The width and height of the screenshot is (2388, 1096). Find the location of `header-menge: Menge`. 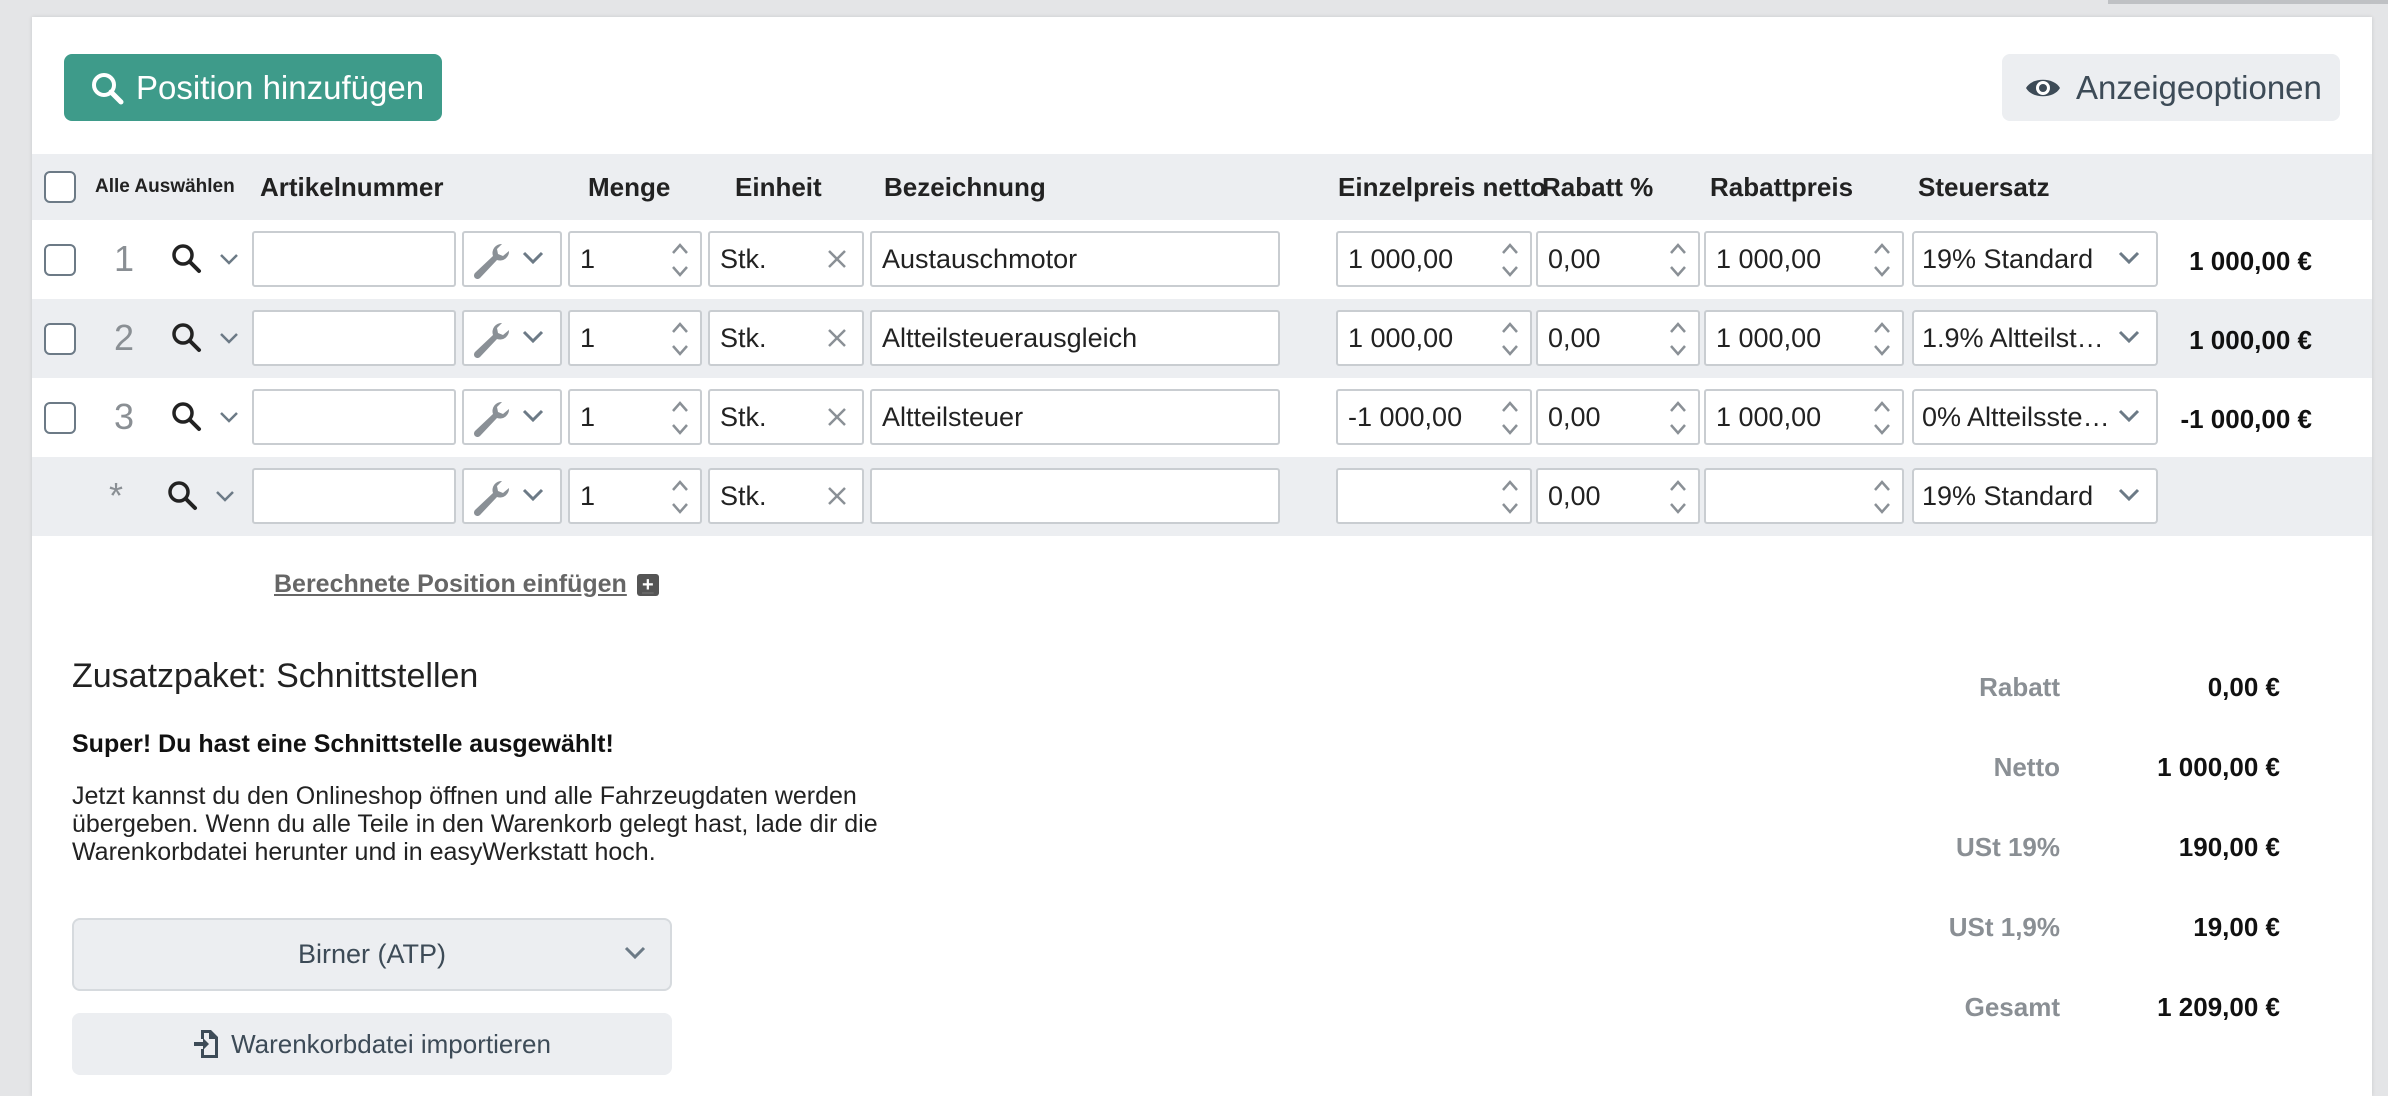

header-menge: Menge is located at coordinates (629, 187).